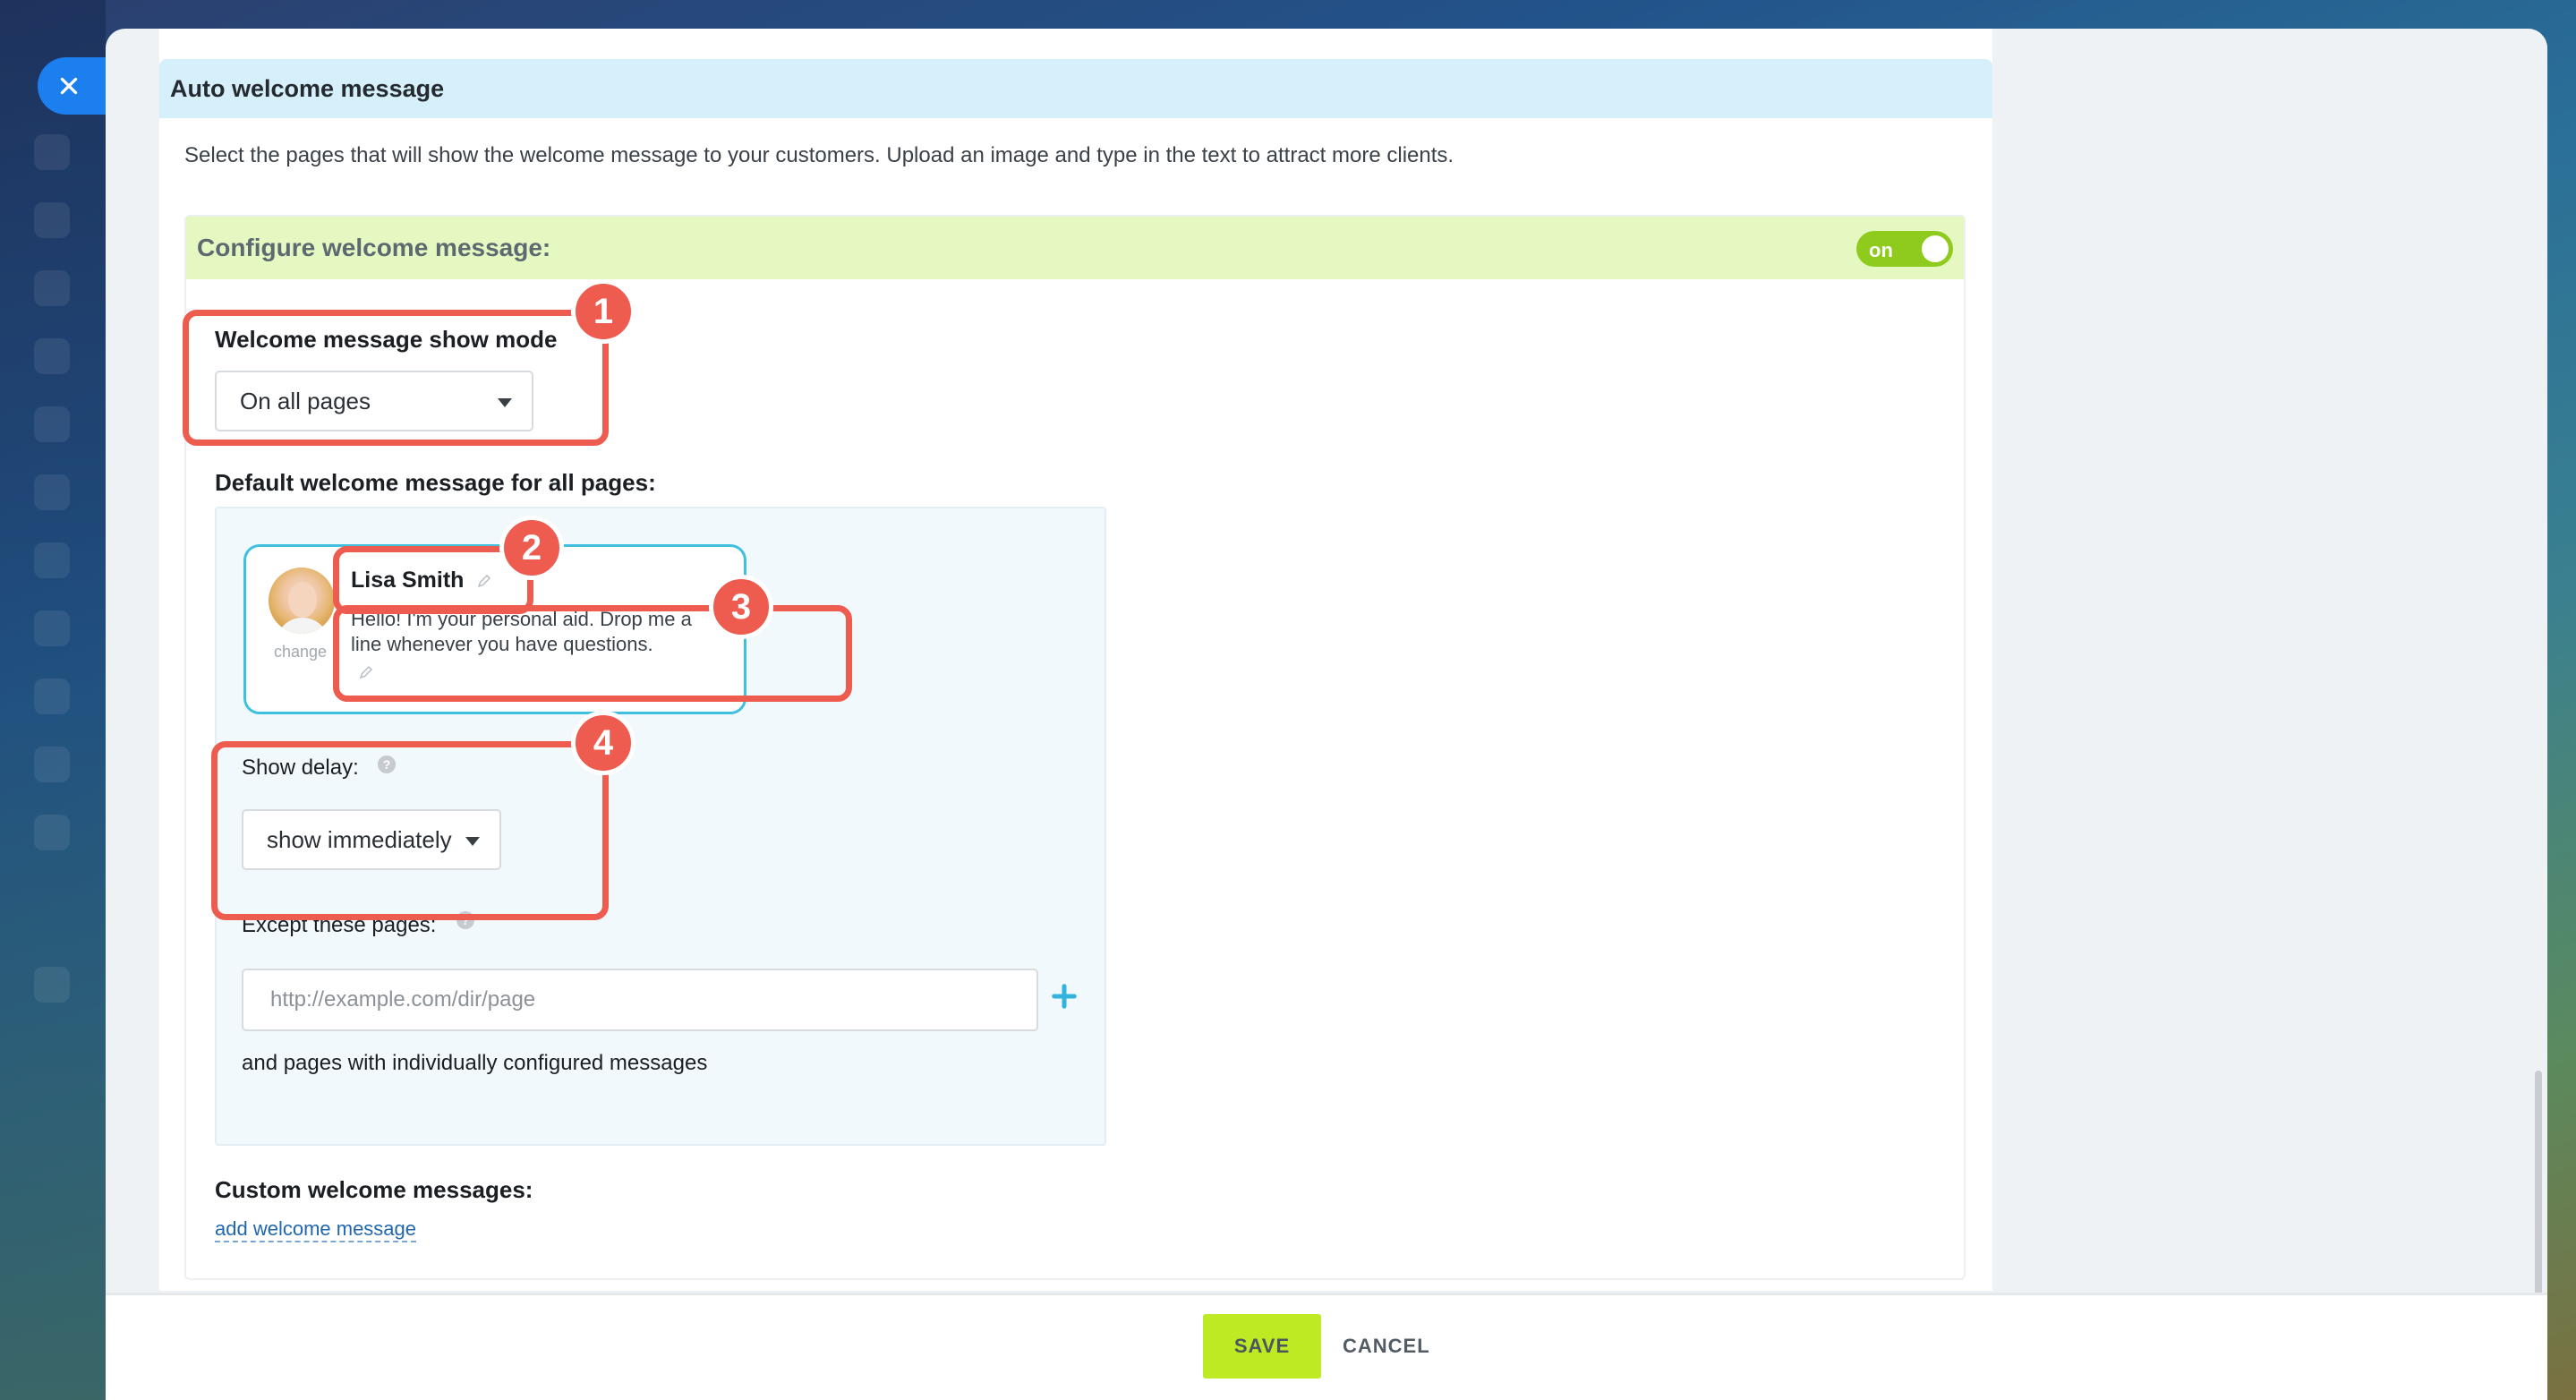  What do you see at coordinates (531, 548) in the screenshot?
I see `annotation-badge-2: 2` at bounding box center [531, 548].